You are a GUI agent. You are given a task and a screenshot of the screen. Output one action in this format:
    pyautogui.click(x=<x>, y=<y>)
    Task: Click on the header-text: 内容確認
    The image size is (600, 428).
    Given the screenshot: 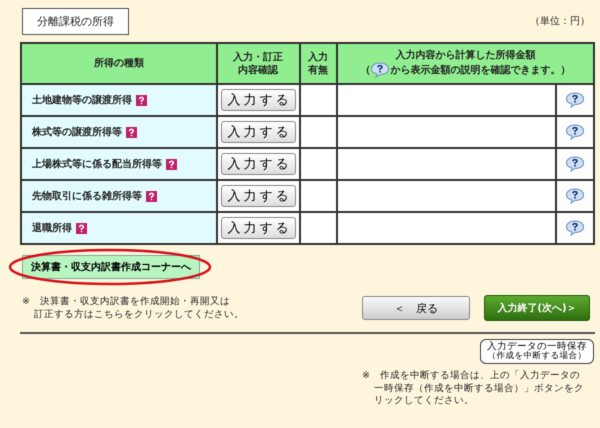 What is the action you would take?
    pyautogui.click(x=258, y=70)
    